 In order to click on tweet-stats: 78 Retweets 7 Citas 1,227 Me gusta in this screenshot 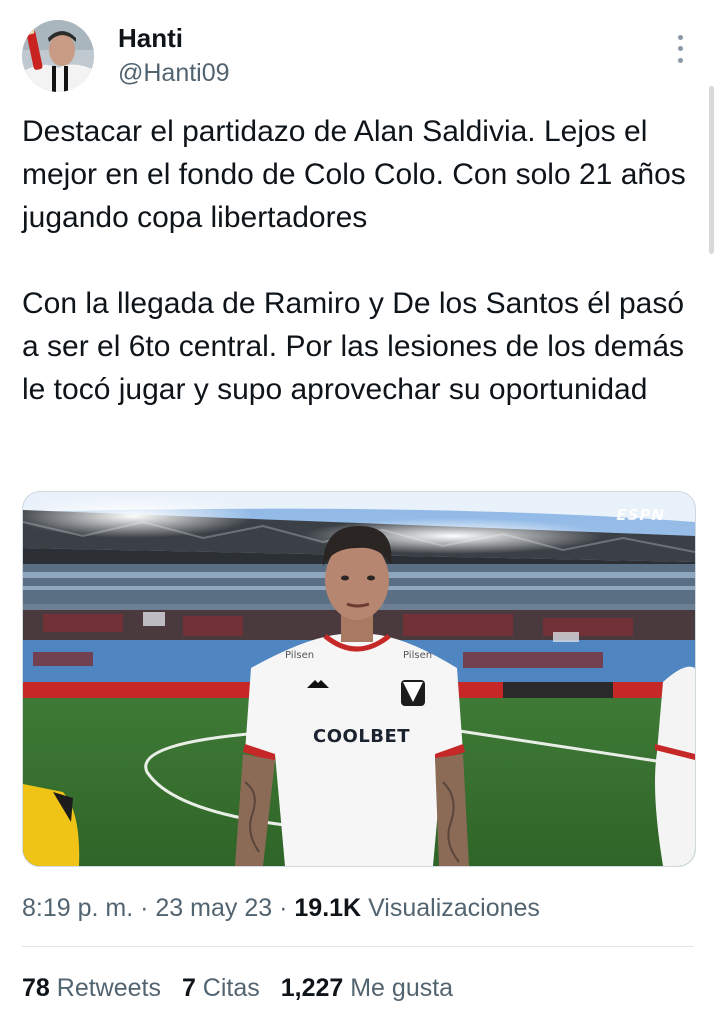, I will do `click(244, 988)`.